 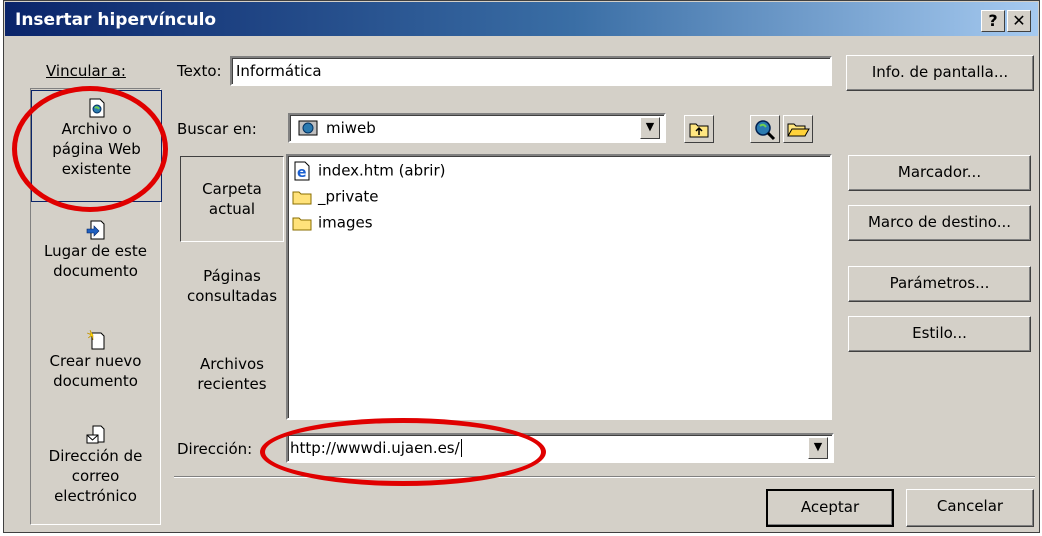 What do you see at coordinates (232, 276) in the screenshot?
I see `tab-browsed-line1: Páginas` at bounding box center [232, 276].